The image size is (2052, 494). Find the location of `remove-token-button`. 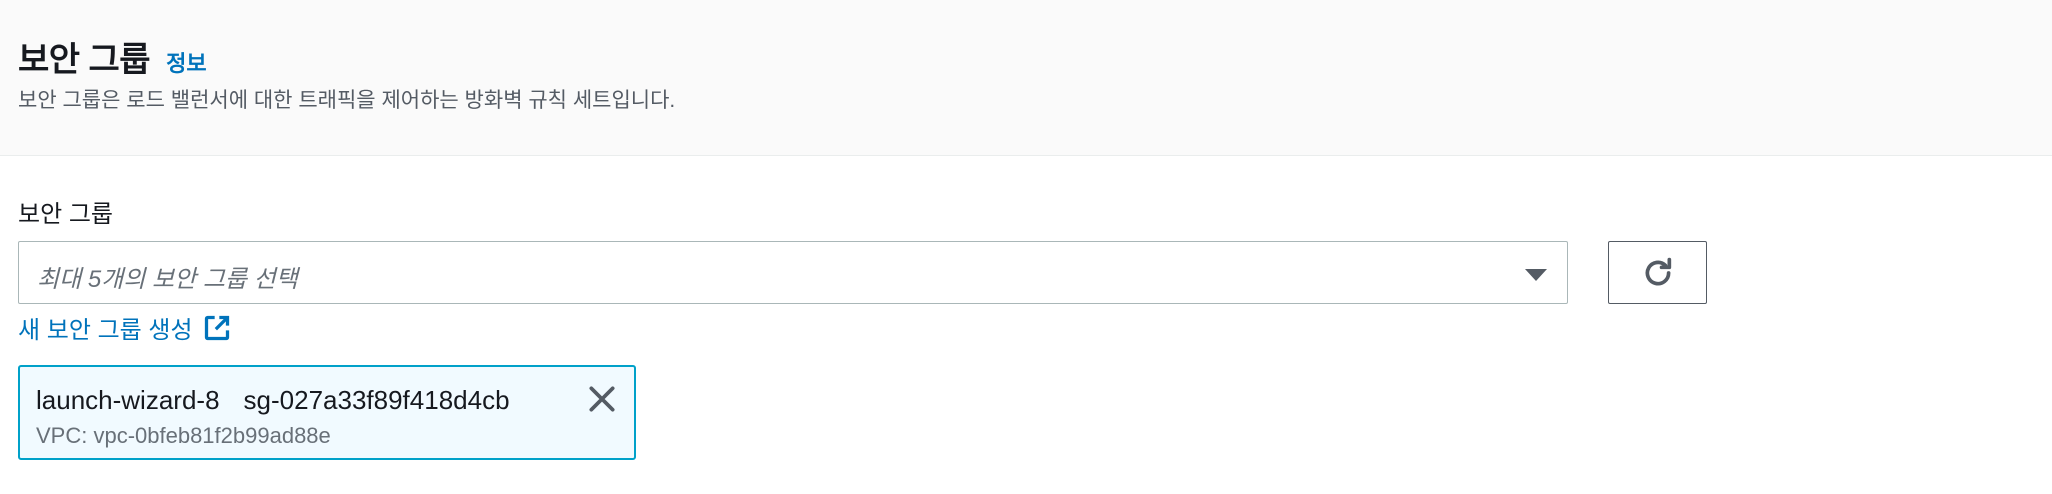

remove-token-button is located at coordinates (602, 399).